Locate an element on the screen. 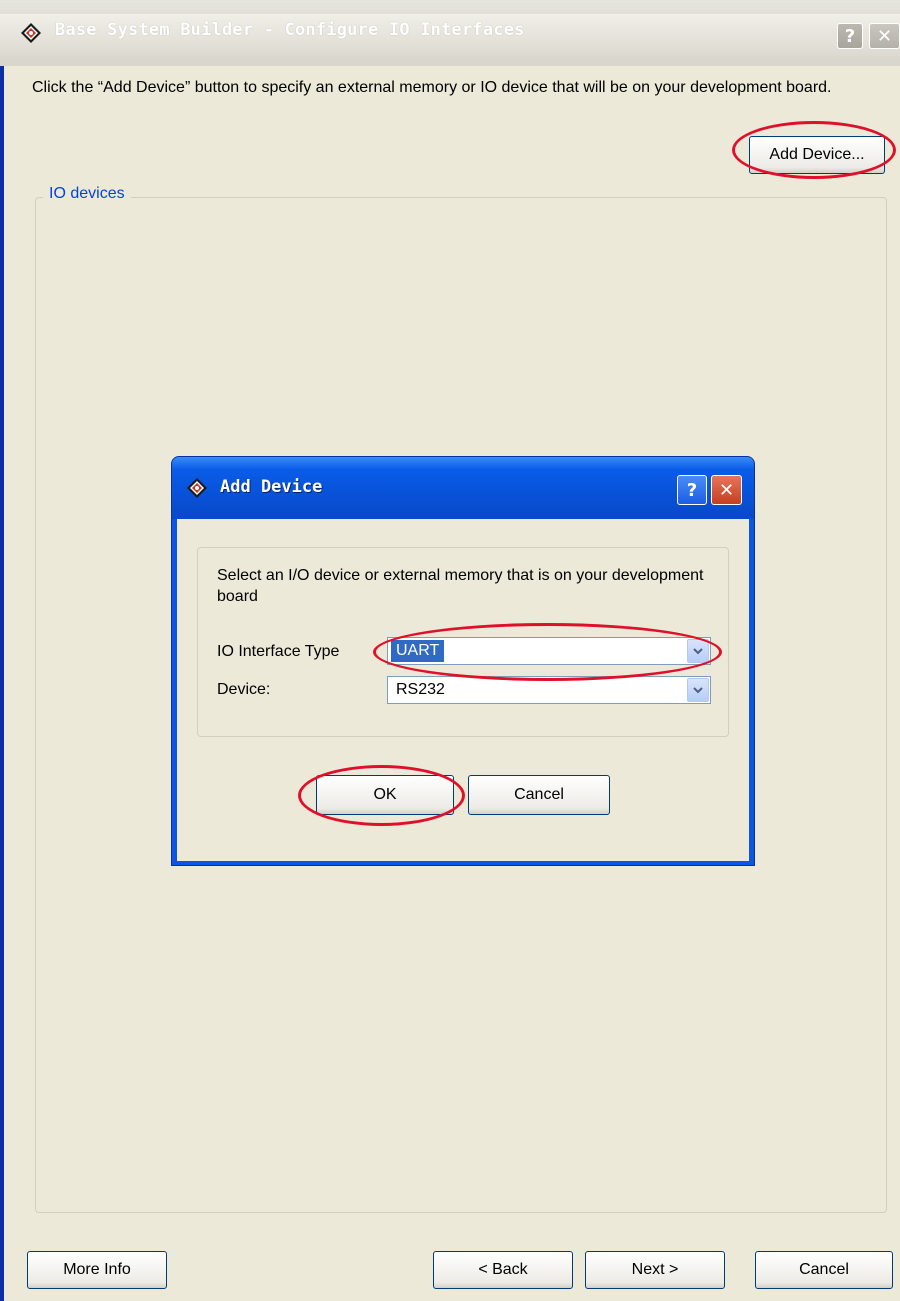 This screenshot has height=1301, width=900. help-icon: ? is located at coordinates (850, 36).